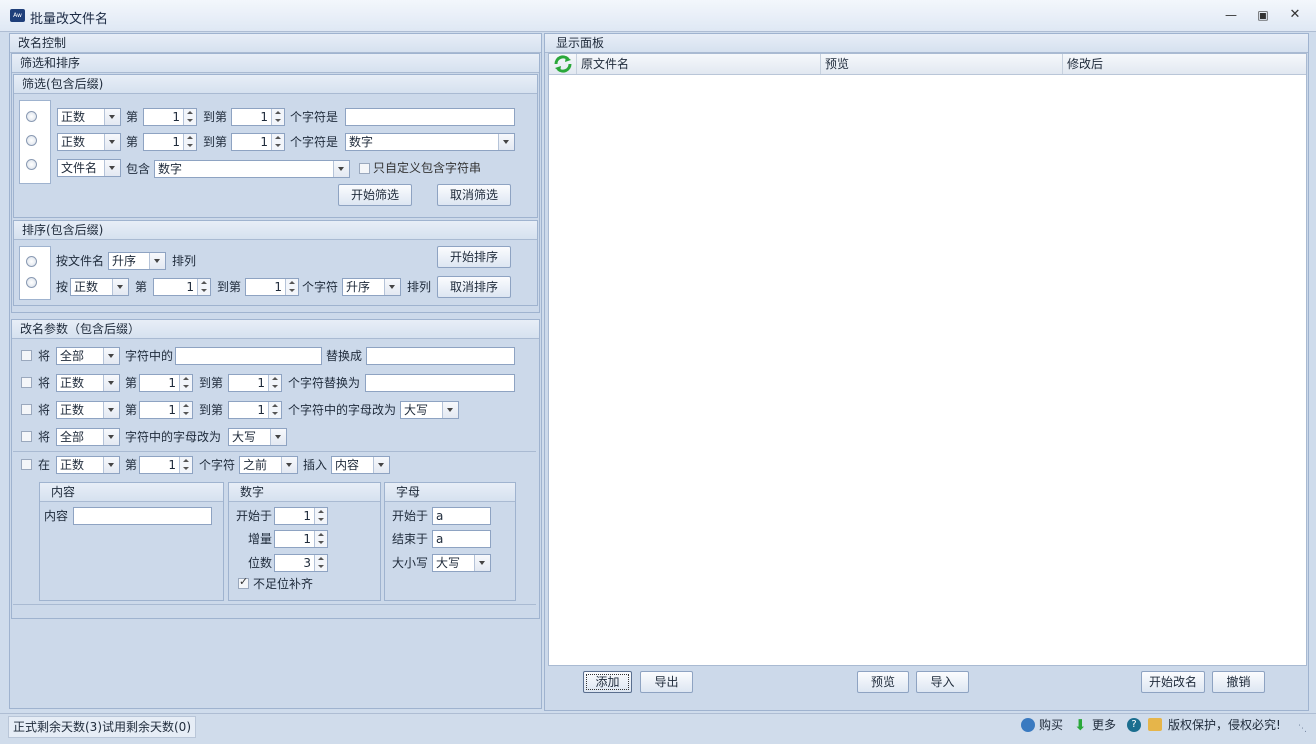 The width and height of the screenshot is (1316, 744). I want to click on export-button: 导出, so click(666, 682).